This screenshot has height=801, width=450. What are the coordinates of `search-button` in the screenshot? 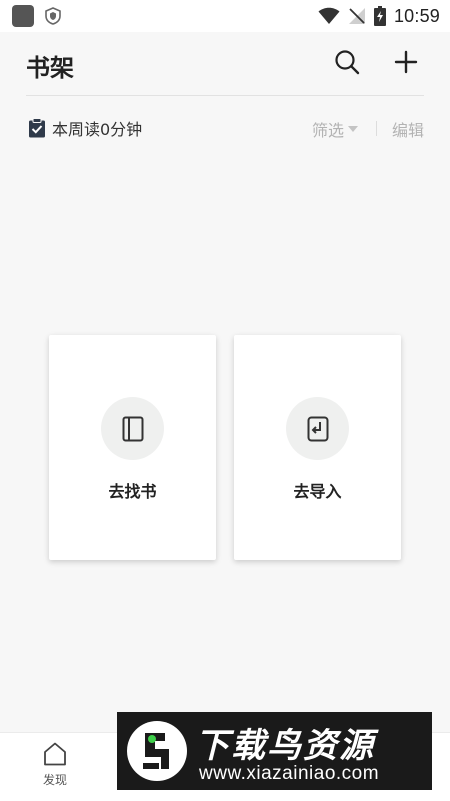 It's located at (347, 62).